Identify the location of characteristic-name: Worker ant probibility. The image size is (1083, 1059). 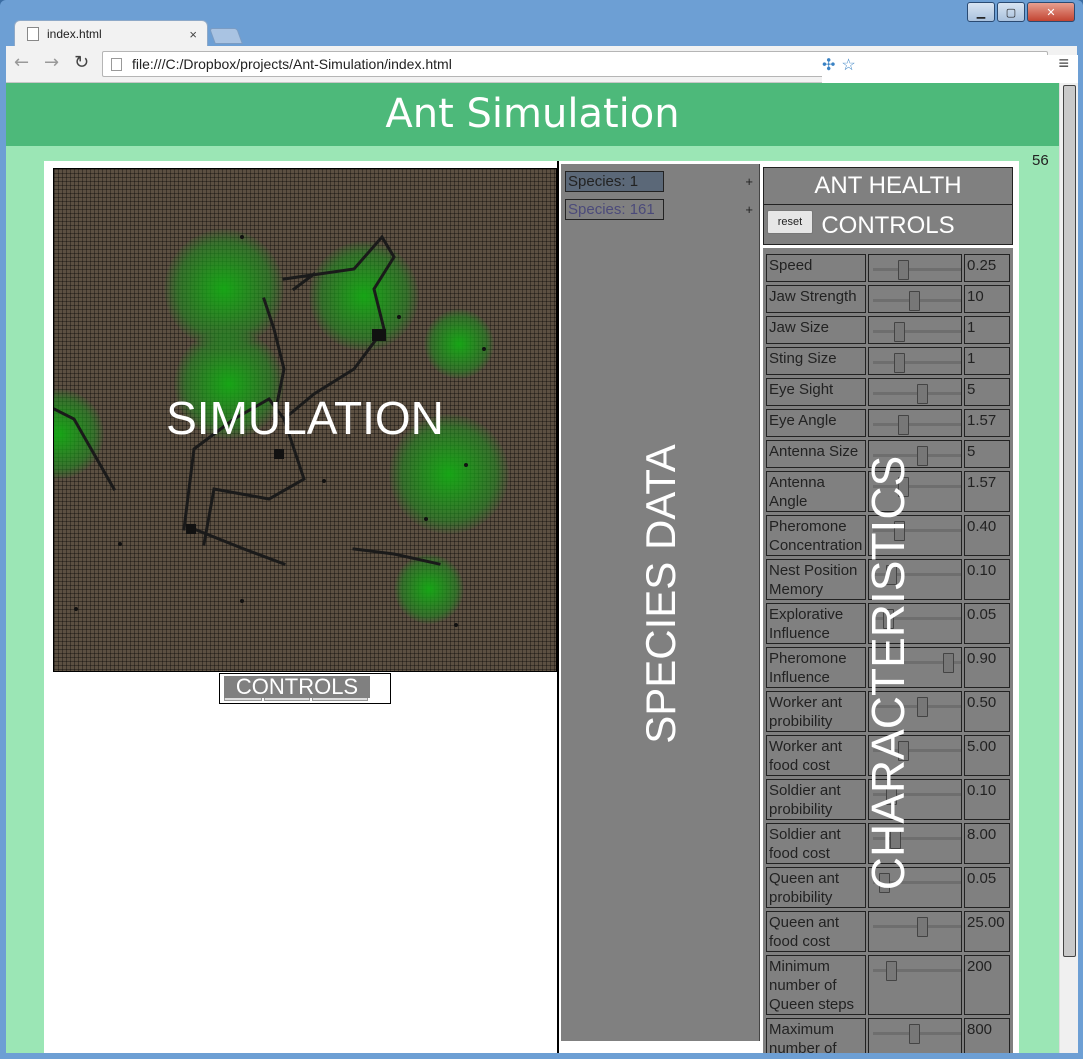
(816, 711).